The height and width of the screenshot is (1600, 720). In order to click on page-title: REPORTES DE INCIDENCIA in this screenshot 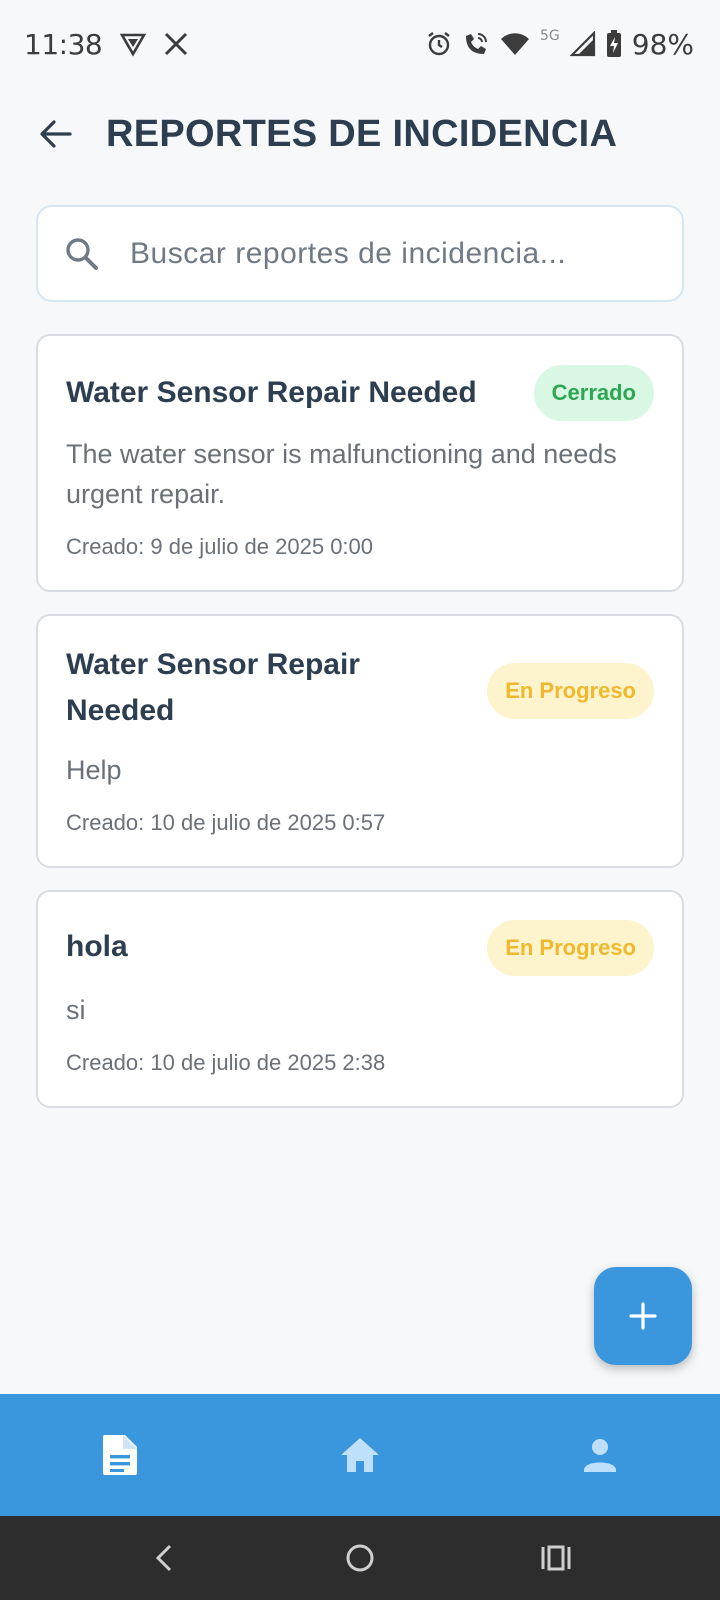, I will do `click(362, 133)`.